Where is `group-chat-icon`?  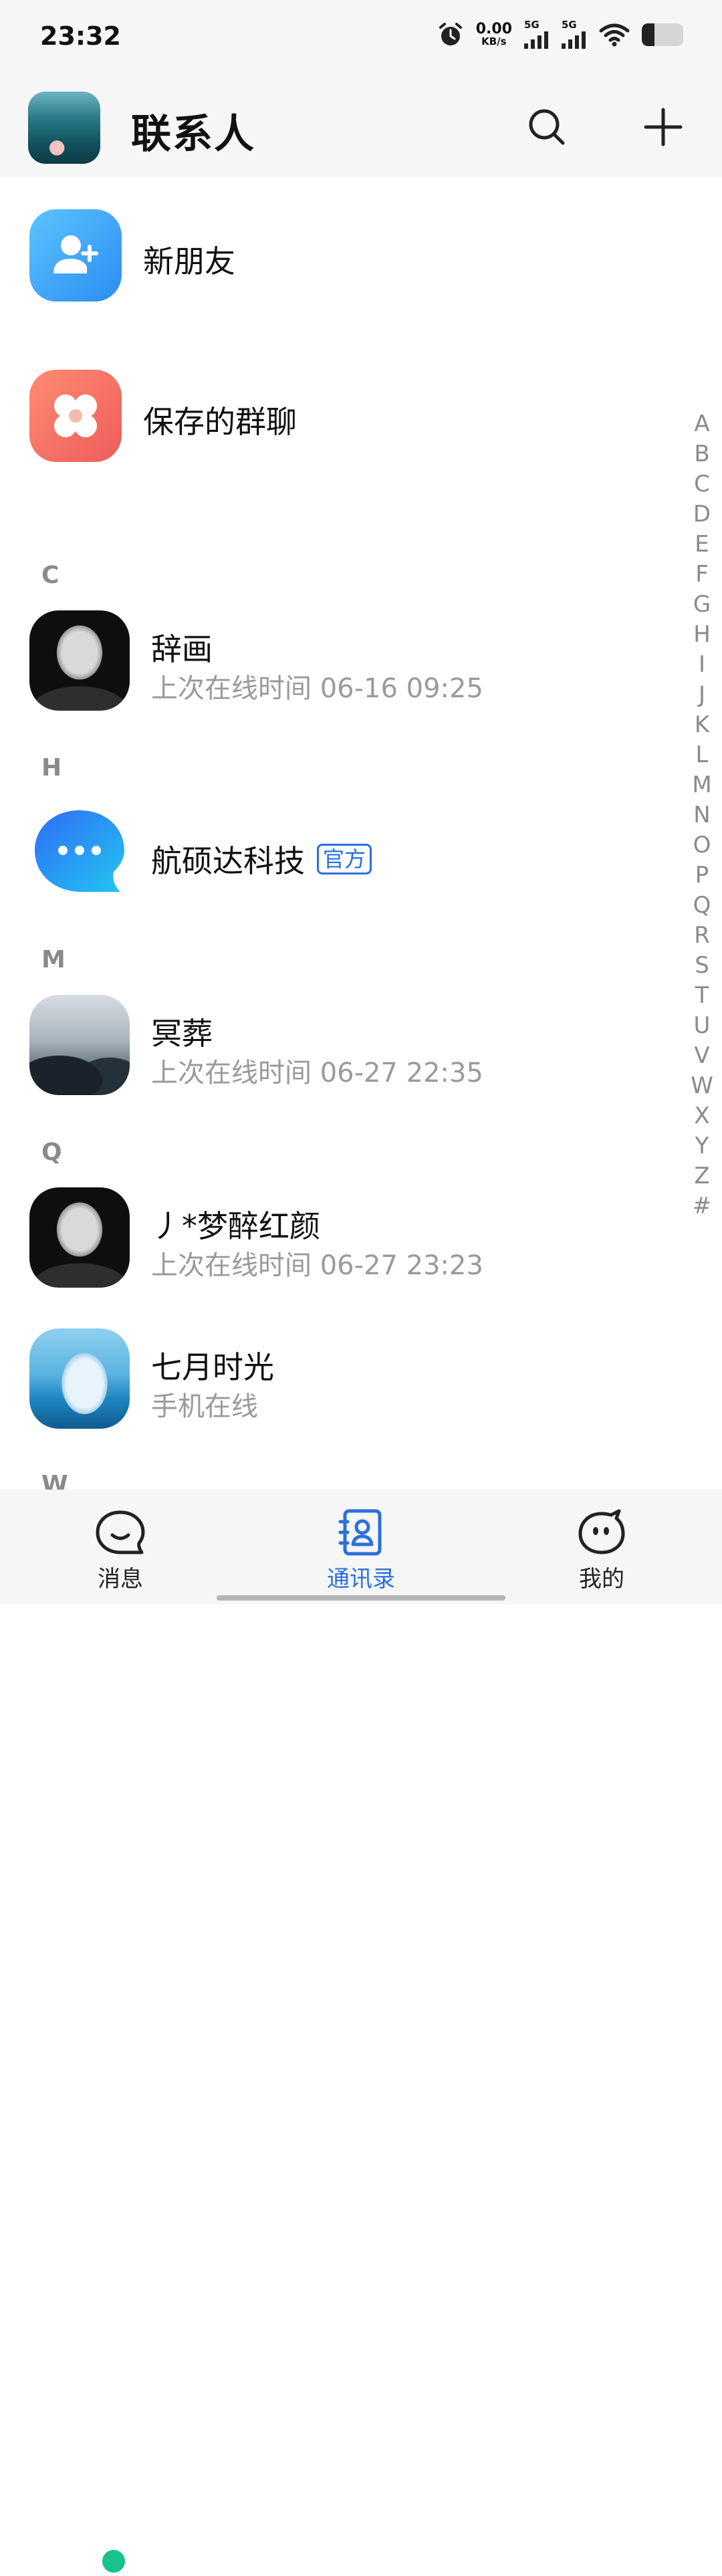 group-chat-icon is located at coordinates (75, 416).